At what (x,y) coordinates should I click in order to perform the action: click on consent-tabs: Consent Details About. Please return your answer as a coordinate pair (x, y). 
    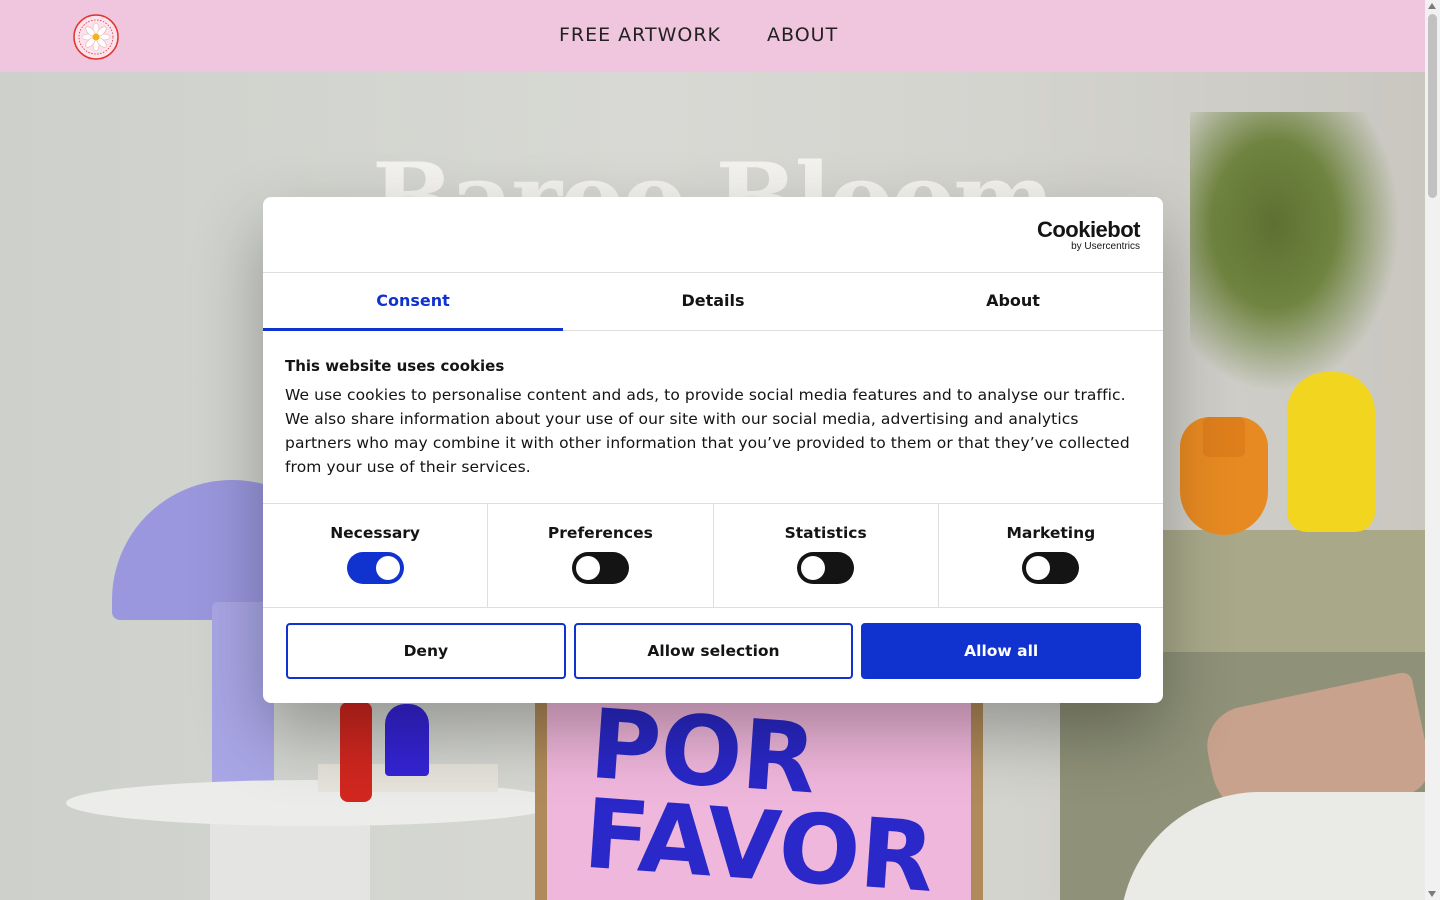
    Looking at the image, I should click on (713, 302).